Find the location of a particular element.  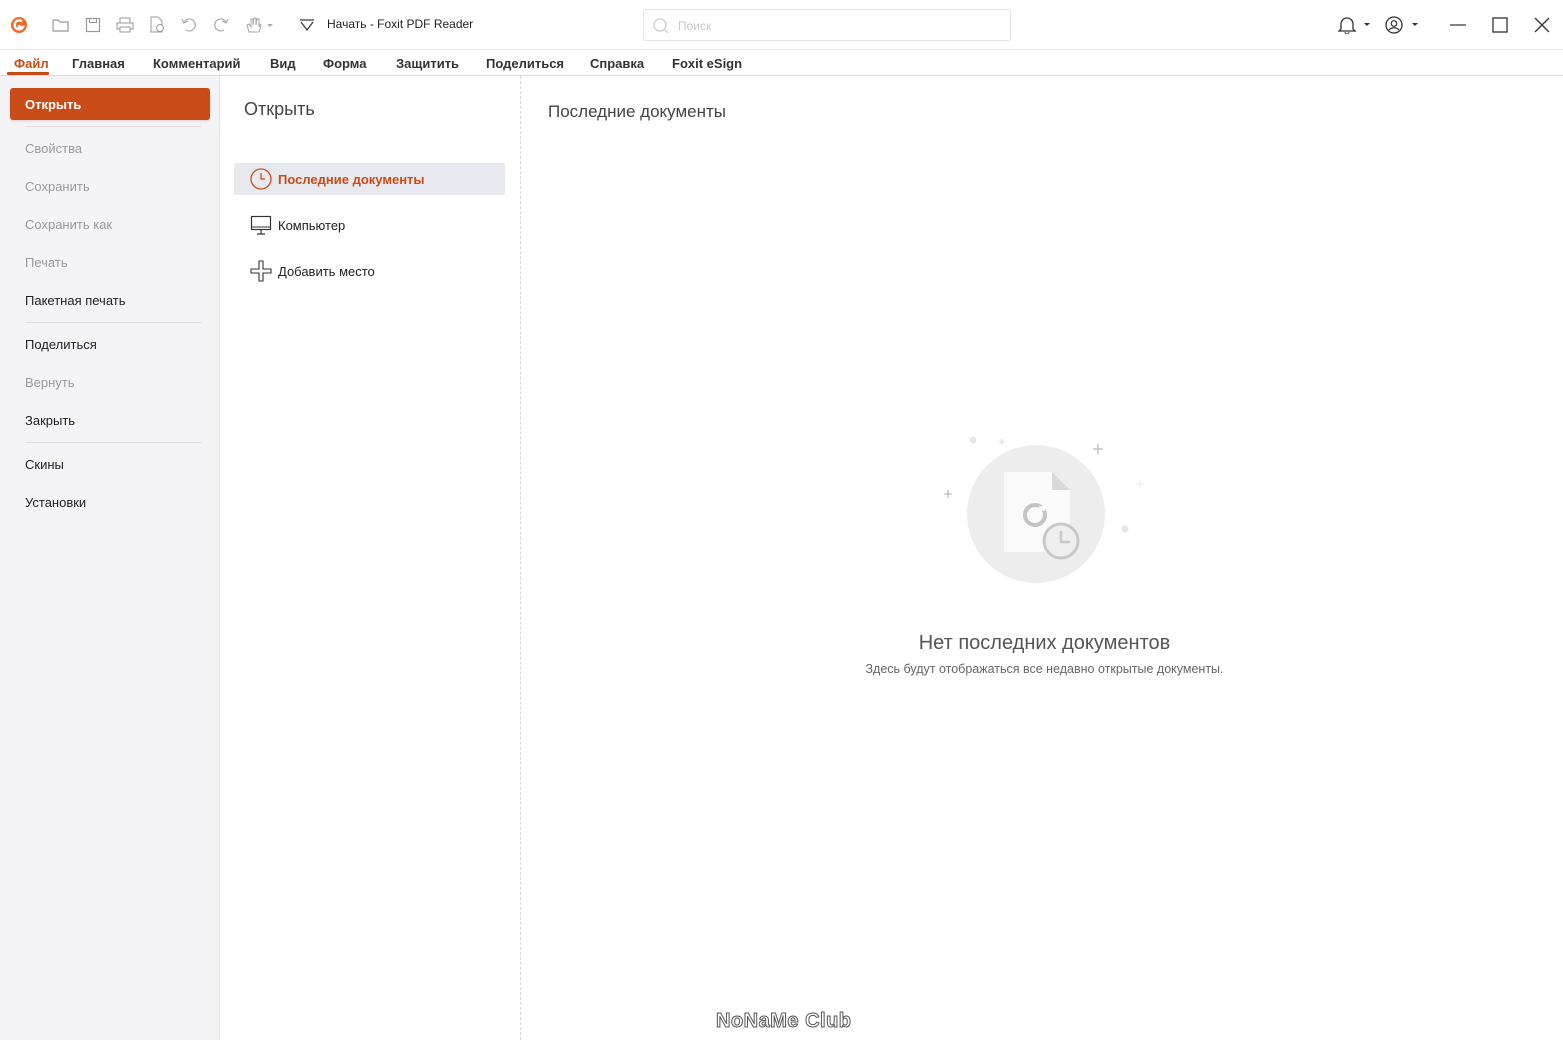

sidebar-item-save: Сохранить is located at coordinates (57, 186).